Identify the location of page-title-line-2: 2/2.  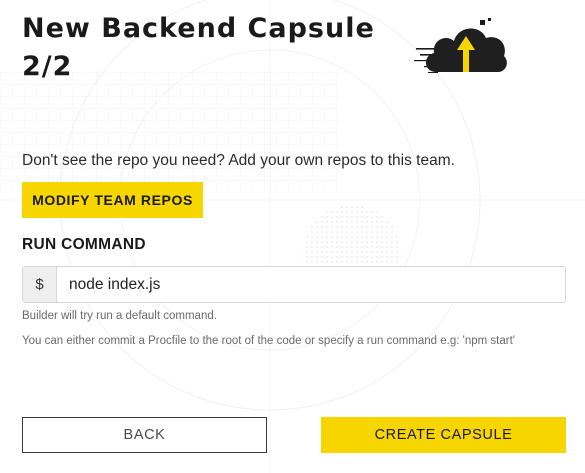
(47, 66).